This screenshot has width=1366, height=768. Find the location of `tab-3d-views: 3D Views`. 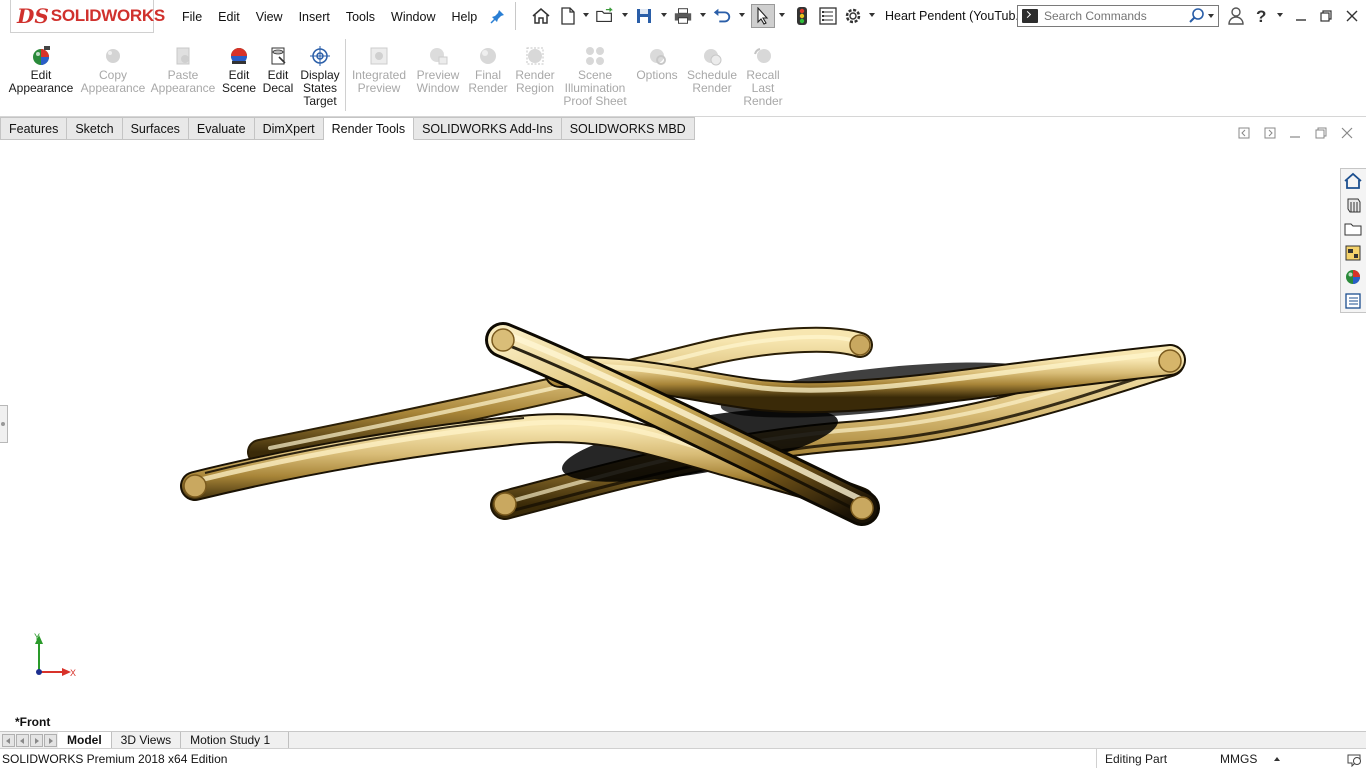

tab-3d-views: 3D Views is located at coordinates (146, 740).